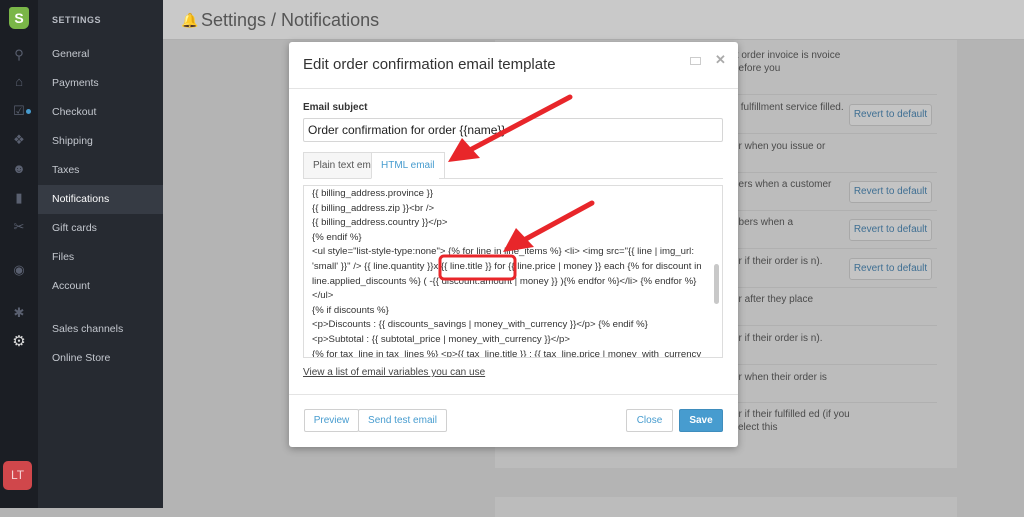 Image resolution: width=1024 pixels, height=517 pixels. What do you see at coordinates (100, 170) in the screenshot?
I see `sidebar-item-taxes: Taxes` at bounding box center [100, 170].